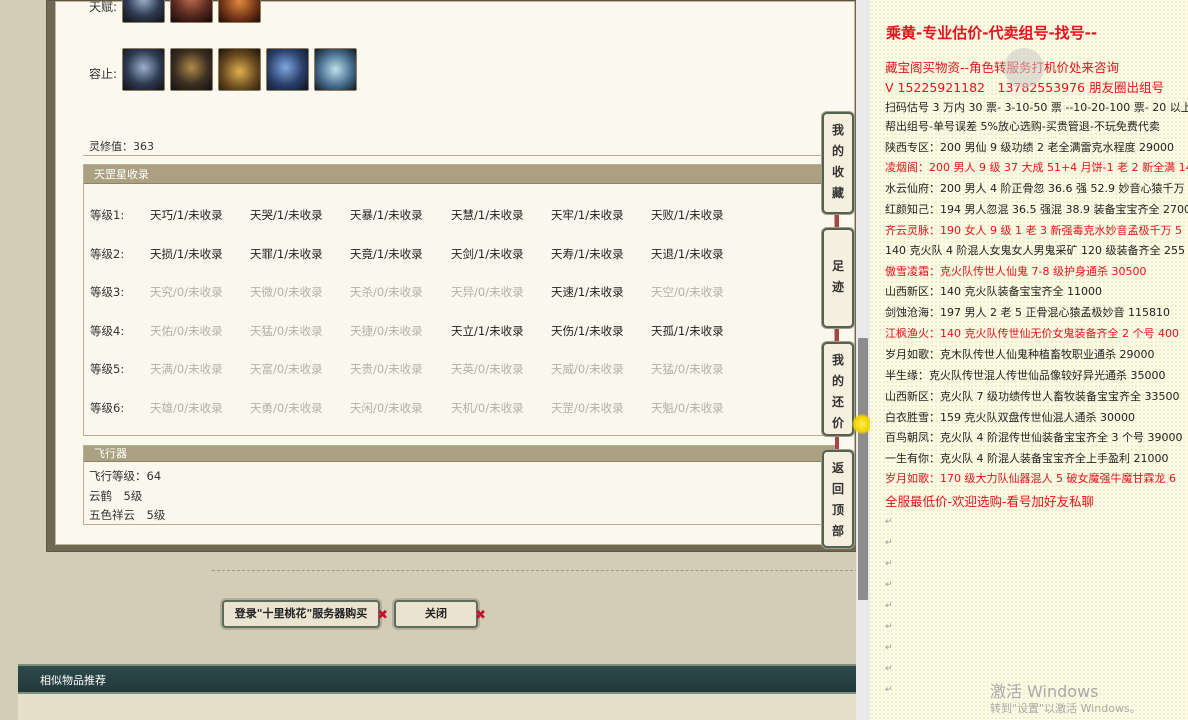 Image resolution: width=1188 pixels, height=720 pixels. Describe the element at coordinates (286, 369) in the screenshot. I see `star-entry: 天富/0/未收录` at that location.